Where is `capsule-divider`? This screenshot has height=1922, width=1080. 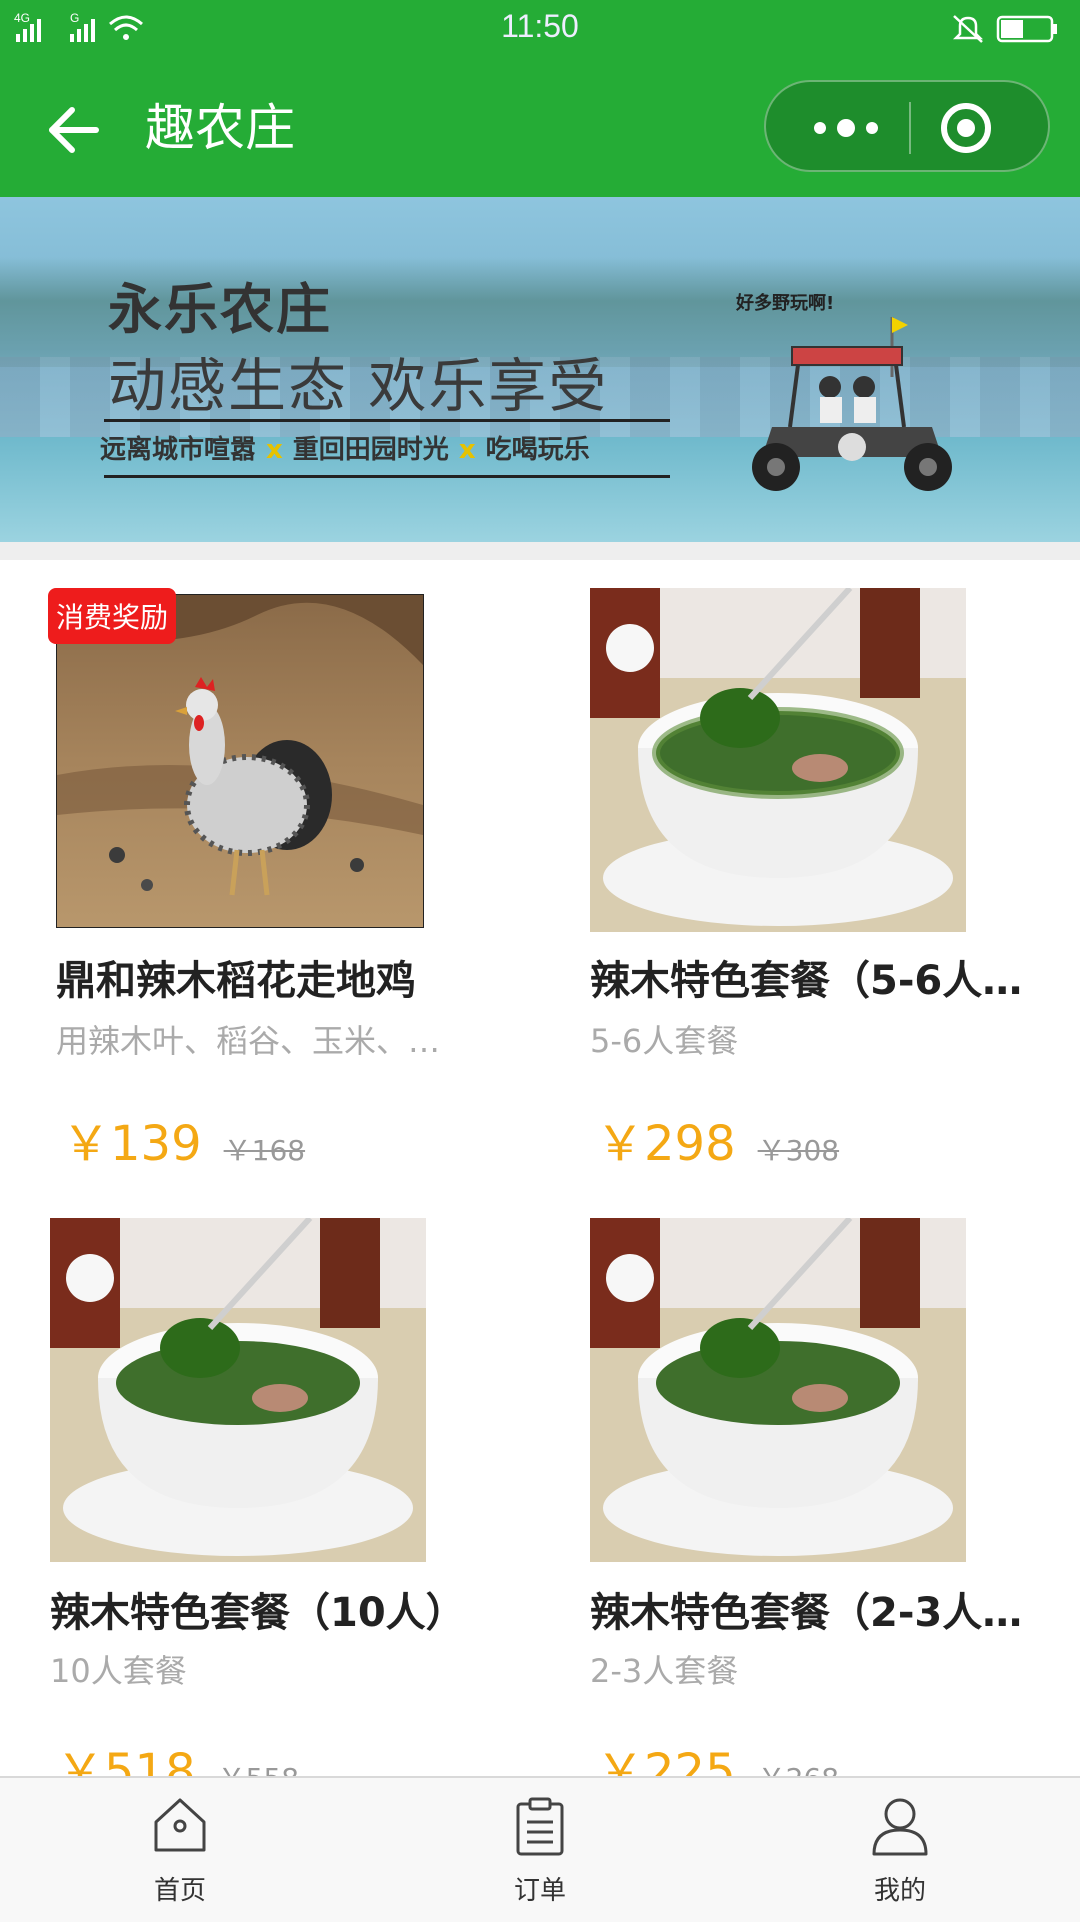 capsule-divider is located at coordinates (910, 128).